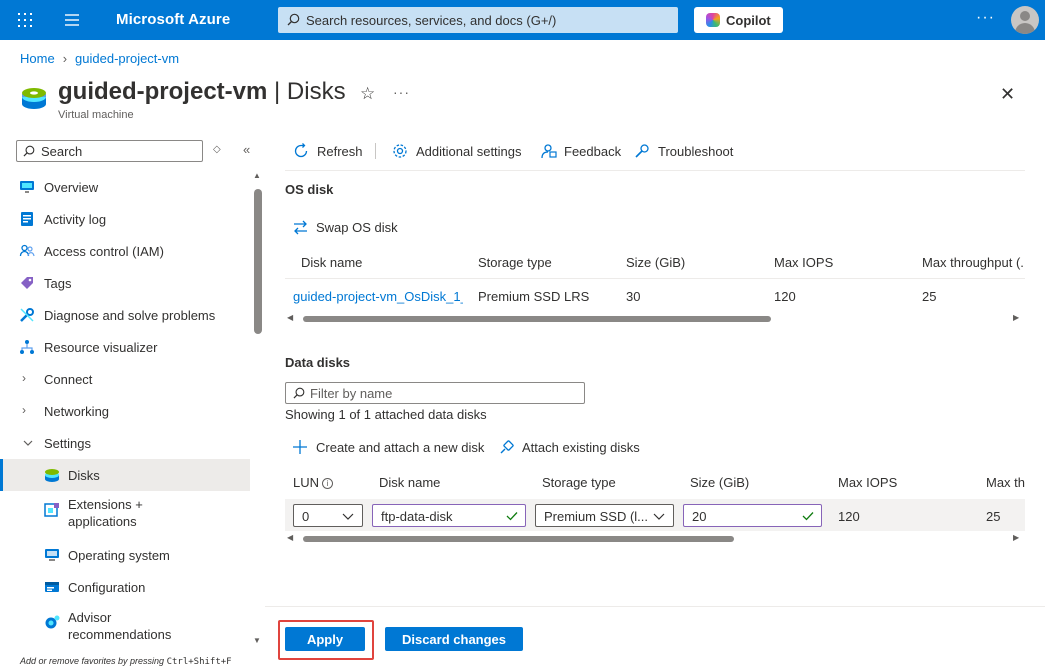 This screenshot has width=1045, height=672. What do you see at coordinates (973, 262) in the screenshot?
I see `os-col-max-throughput: Max throughput (.` at bounding box center [973, 262].